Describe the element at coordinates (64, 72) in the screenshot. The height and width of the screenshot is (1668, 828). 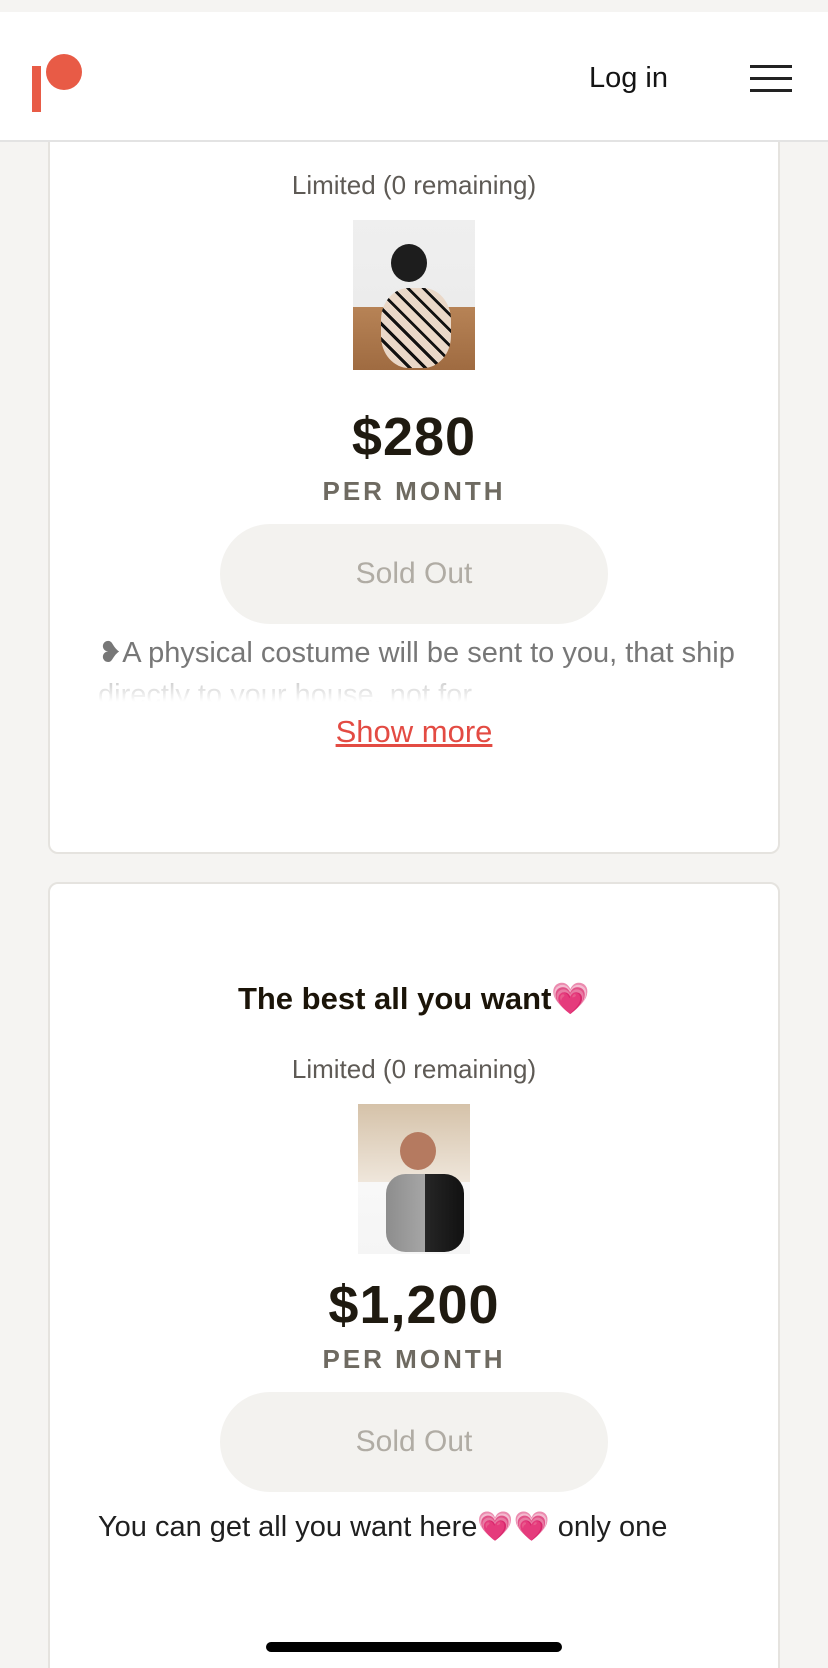
I see `logo-dot` at that location.